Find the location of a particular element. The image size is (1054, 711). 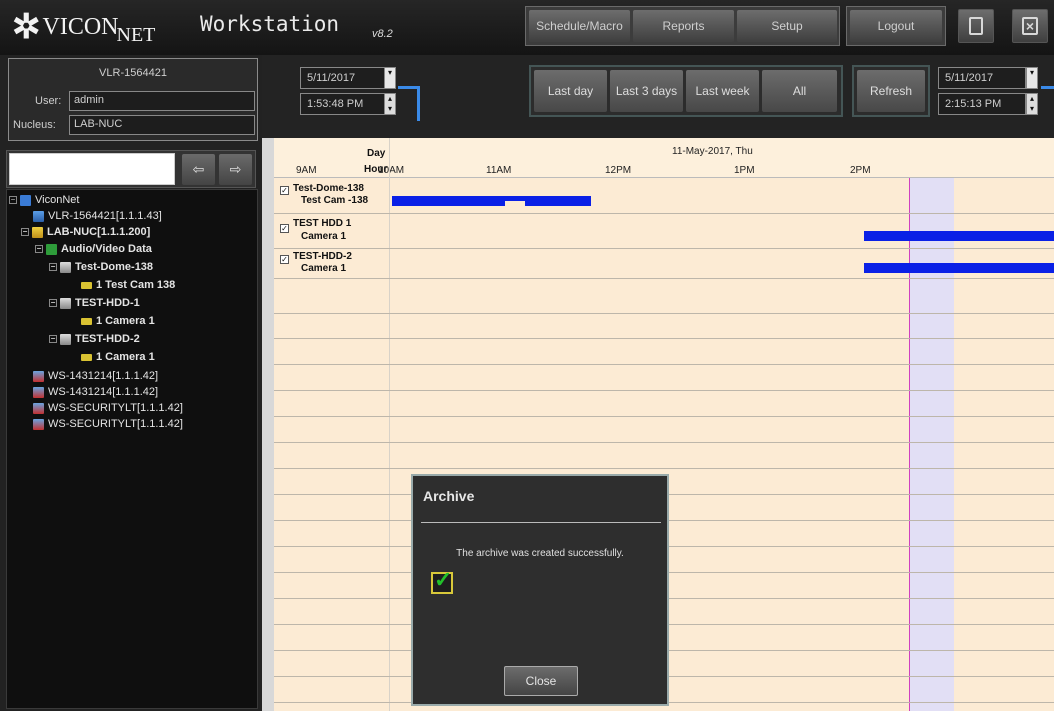

tree-item-av-data: − Audio/Video Data is located at coordinates (93, 249).